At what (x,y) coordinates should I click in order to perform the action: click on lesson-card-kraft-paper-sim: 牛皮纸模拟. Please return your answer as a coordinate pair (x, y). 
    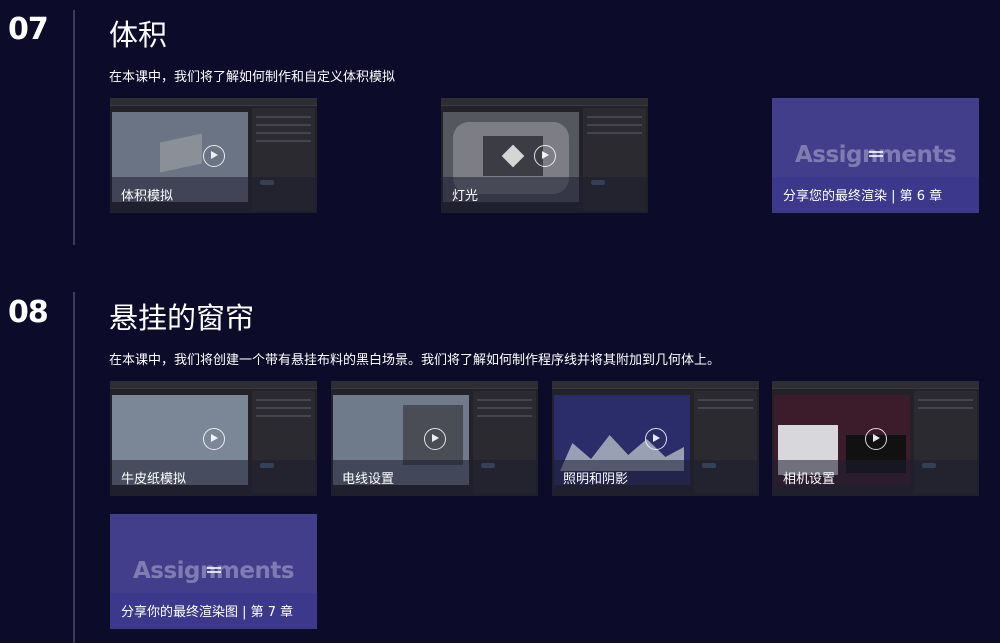
    Looking at the image, I should click on (213, 438).